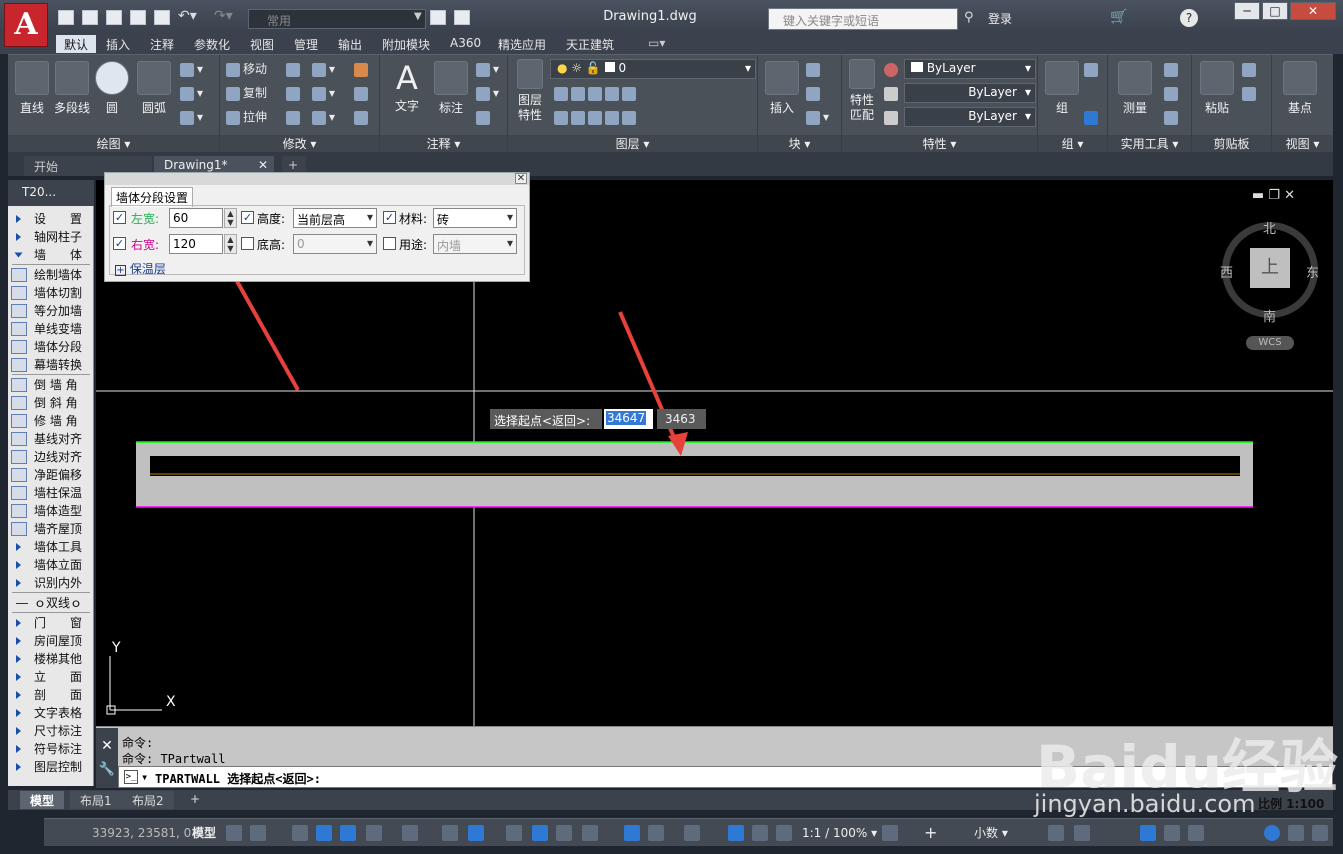 Image resolution: width=1343 pixels, height=854 pixels. Describe the element at coordinates (1092, 117) in the screenshot. I see `group-select-icon` at that location.